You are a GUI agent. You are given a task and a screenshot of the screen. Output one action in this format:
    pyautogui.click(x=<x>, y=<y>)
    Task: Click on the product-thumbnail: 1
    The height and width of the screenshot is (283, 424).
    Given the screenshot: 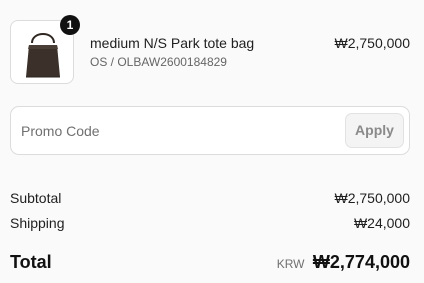 What is the action you would take?
    pyautogui.click(x=45, y=49)
    